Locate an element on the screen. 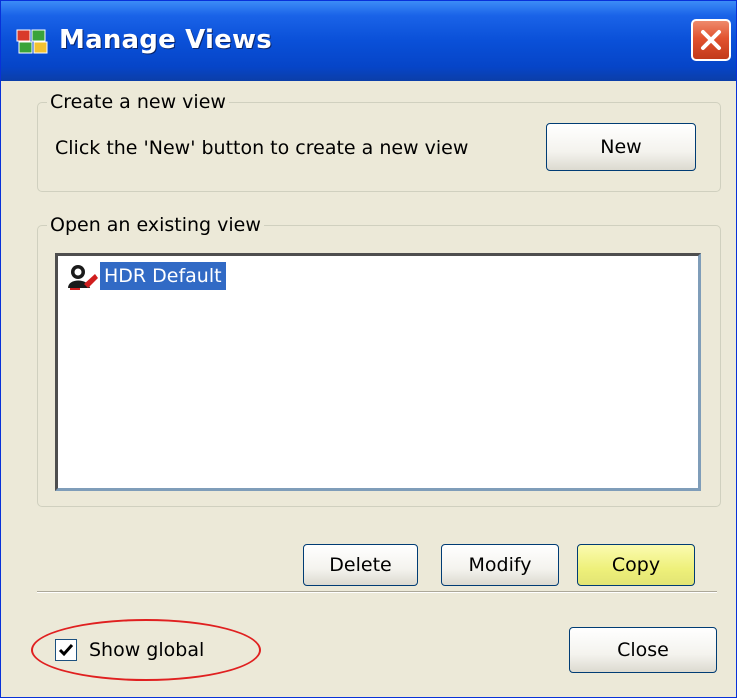 The height and width of the screenshot is (698, 737). close-icon is located at coordinates (711, 40).